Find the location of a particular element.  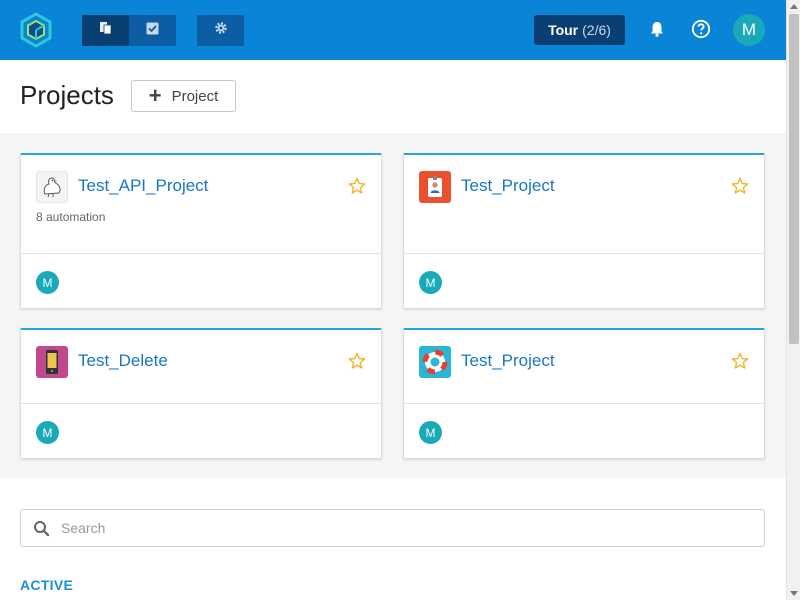

project-card: Test_Delete M is located at coordinates (201, 393).